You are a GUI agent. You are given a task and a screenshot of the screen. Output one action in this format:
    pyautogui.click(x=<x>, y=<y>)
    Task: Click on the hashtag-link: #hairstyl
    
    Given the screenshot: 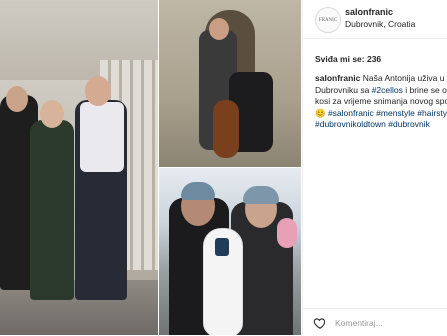 What is the action you would take?
    pyautogui.click(x=432, y=113)
    